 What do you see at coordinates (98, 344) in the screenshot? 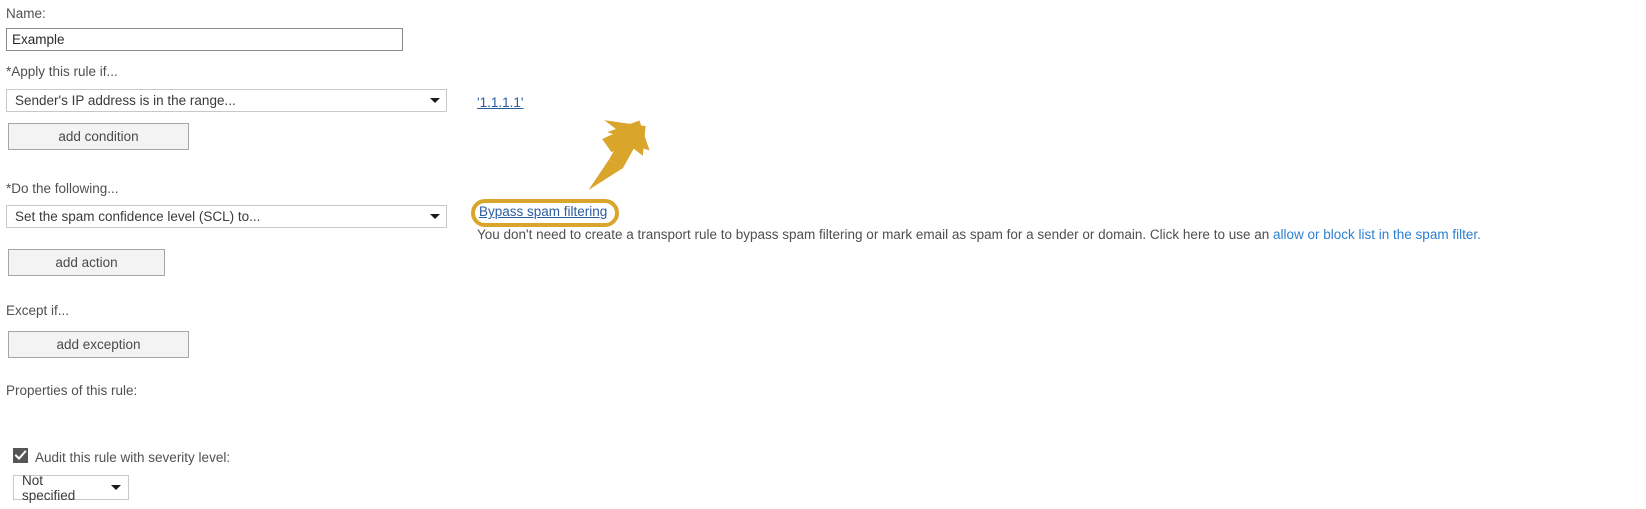
I see `add-exception-button: add exception` at bounding box center [98, 344].